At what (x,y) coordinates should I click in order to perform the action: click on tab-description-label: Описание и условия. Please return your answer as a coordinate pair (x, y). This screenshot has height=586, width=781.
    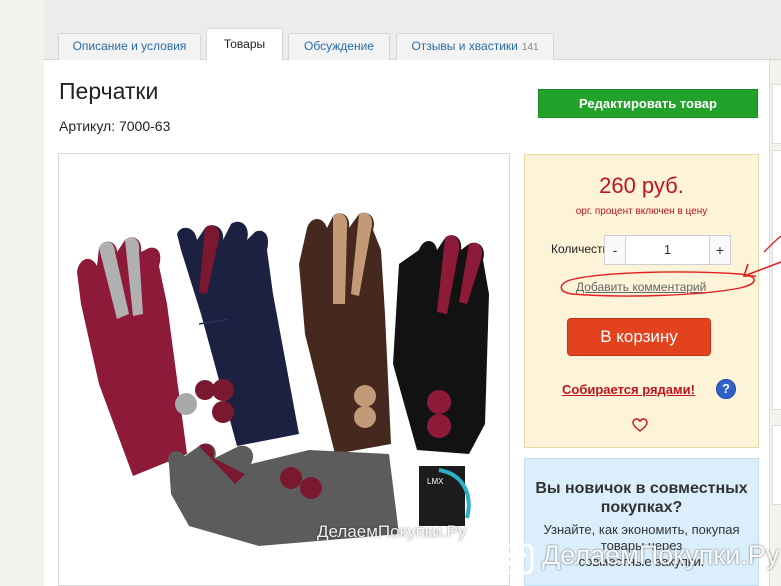
    Looking at the image, I should click on (129, 46).